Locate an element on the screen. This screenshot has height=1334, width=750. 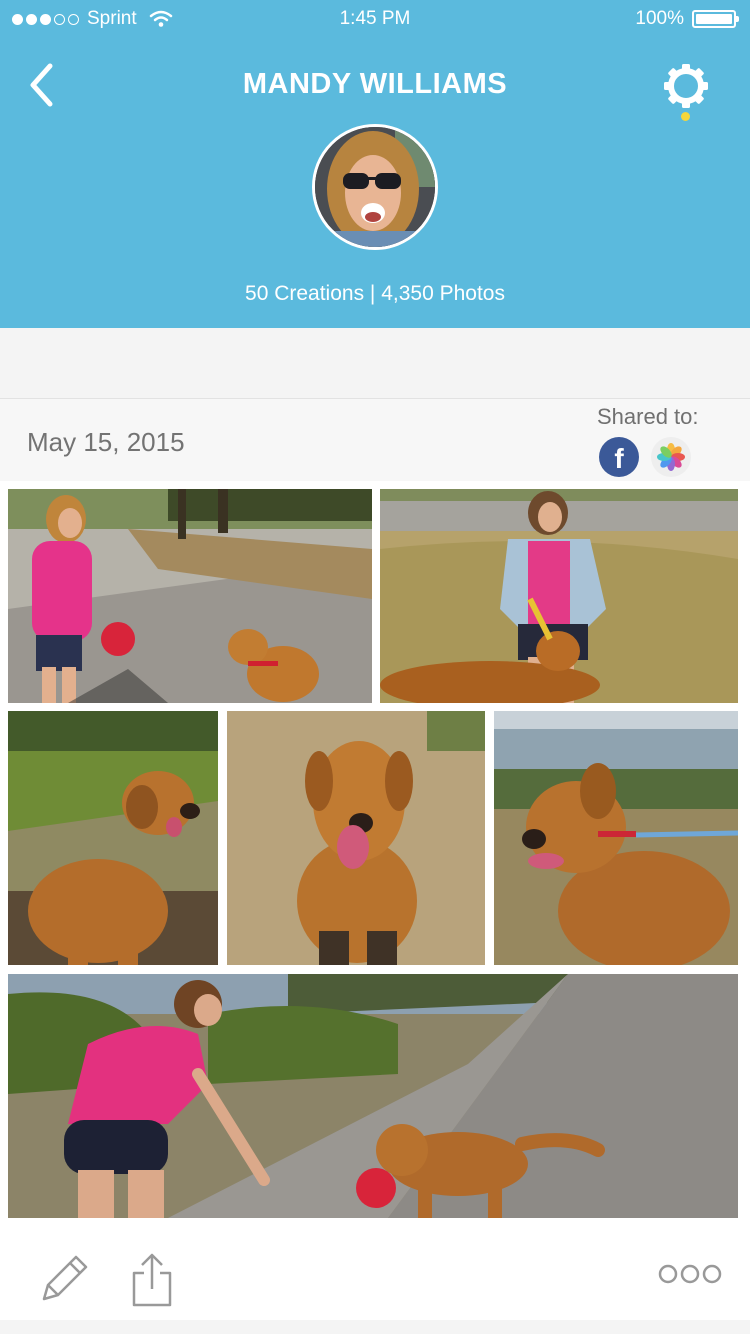
photos-app-icon is located at coordinates (671, 457).